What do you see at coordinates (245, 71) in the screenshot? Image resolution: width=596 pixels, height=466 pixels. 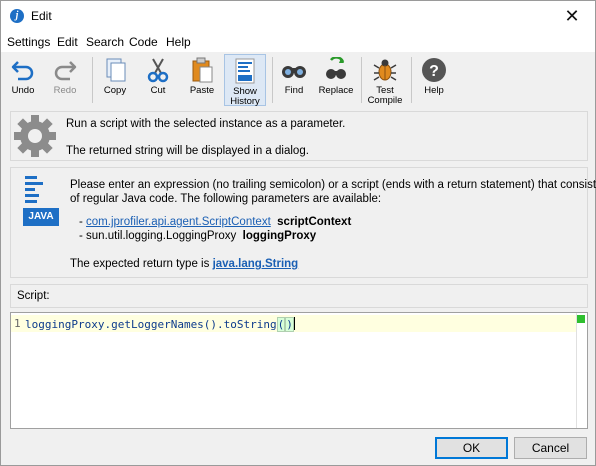 I see `java-history-icon` at bounding box center [245, 71].